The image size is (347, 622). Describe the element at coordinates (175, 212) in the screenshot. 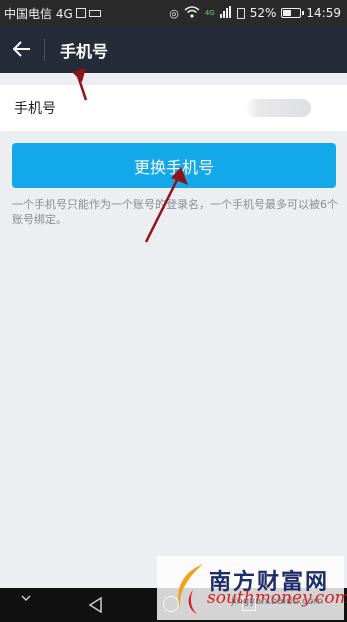

I see `binding-note: 一个手机号只能作为一个账号的登录名，一个手机号最多可以被6个账号绑定。` at that location.